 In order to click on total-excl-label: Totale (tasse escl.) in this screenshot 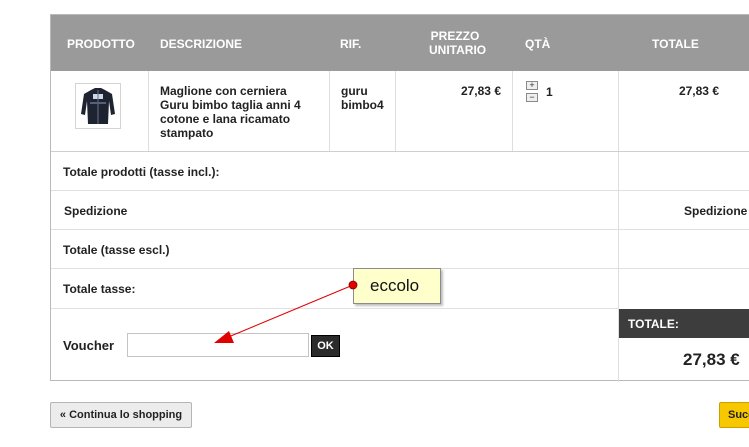, I will do `click(116, 250)`.